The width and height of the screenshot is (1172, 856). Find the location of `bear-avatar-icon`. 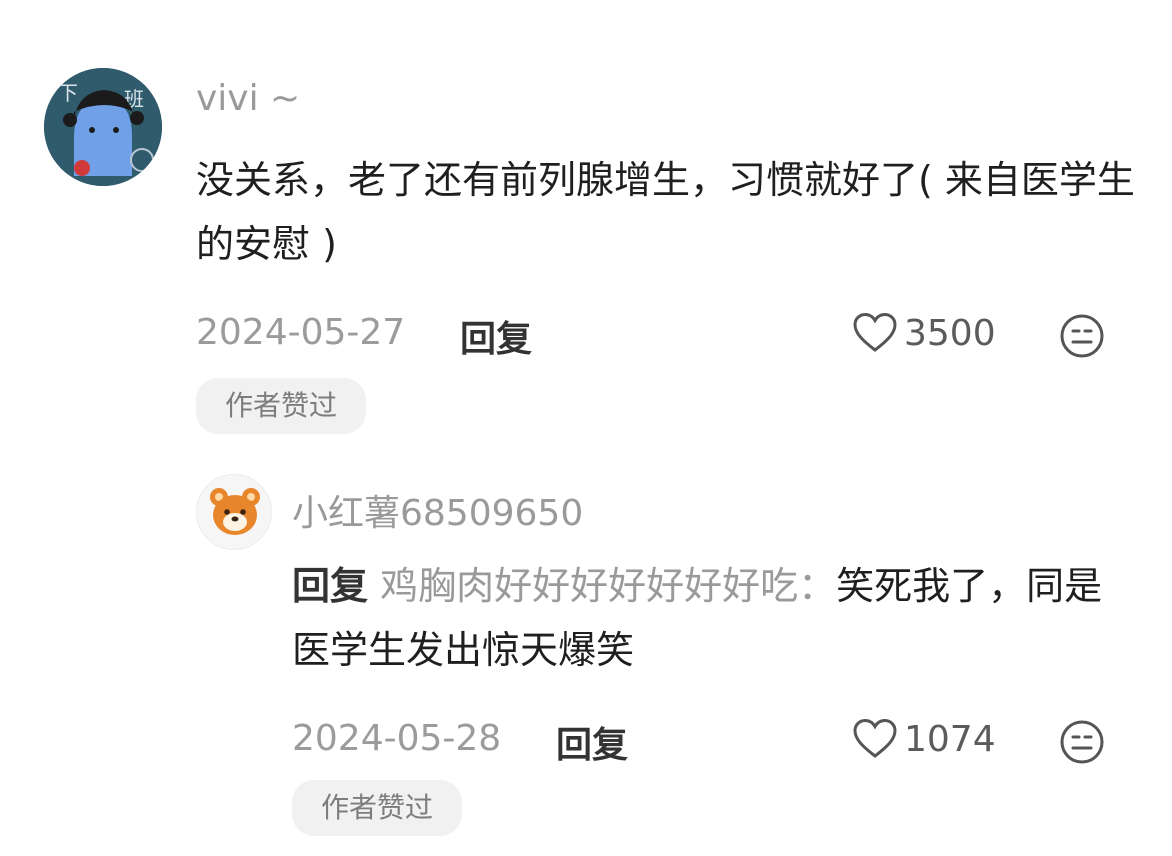

bear-avatar-icon is located at coordinates (235, 511).